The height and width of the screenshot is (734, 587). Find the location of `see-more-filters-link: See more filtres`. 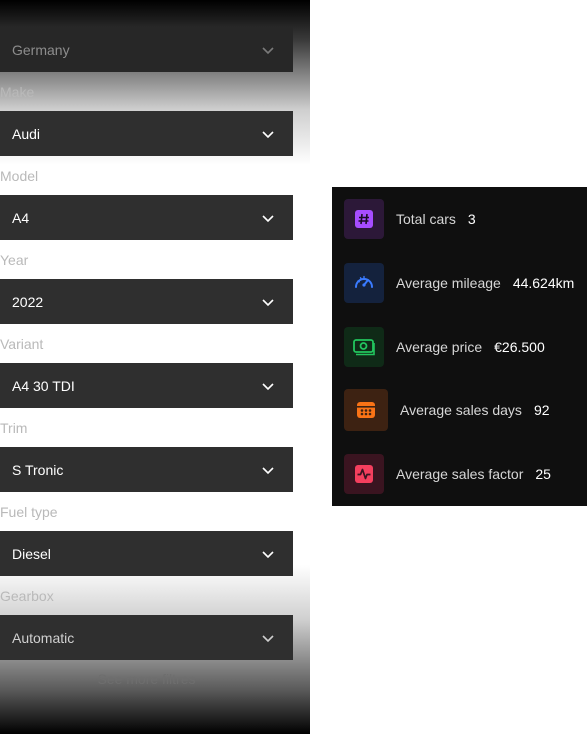

see-more-filters-link: See more filtres is located at coordinates (146, 679).